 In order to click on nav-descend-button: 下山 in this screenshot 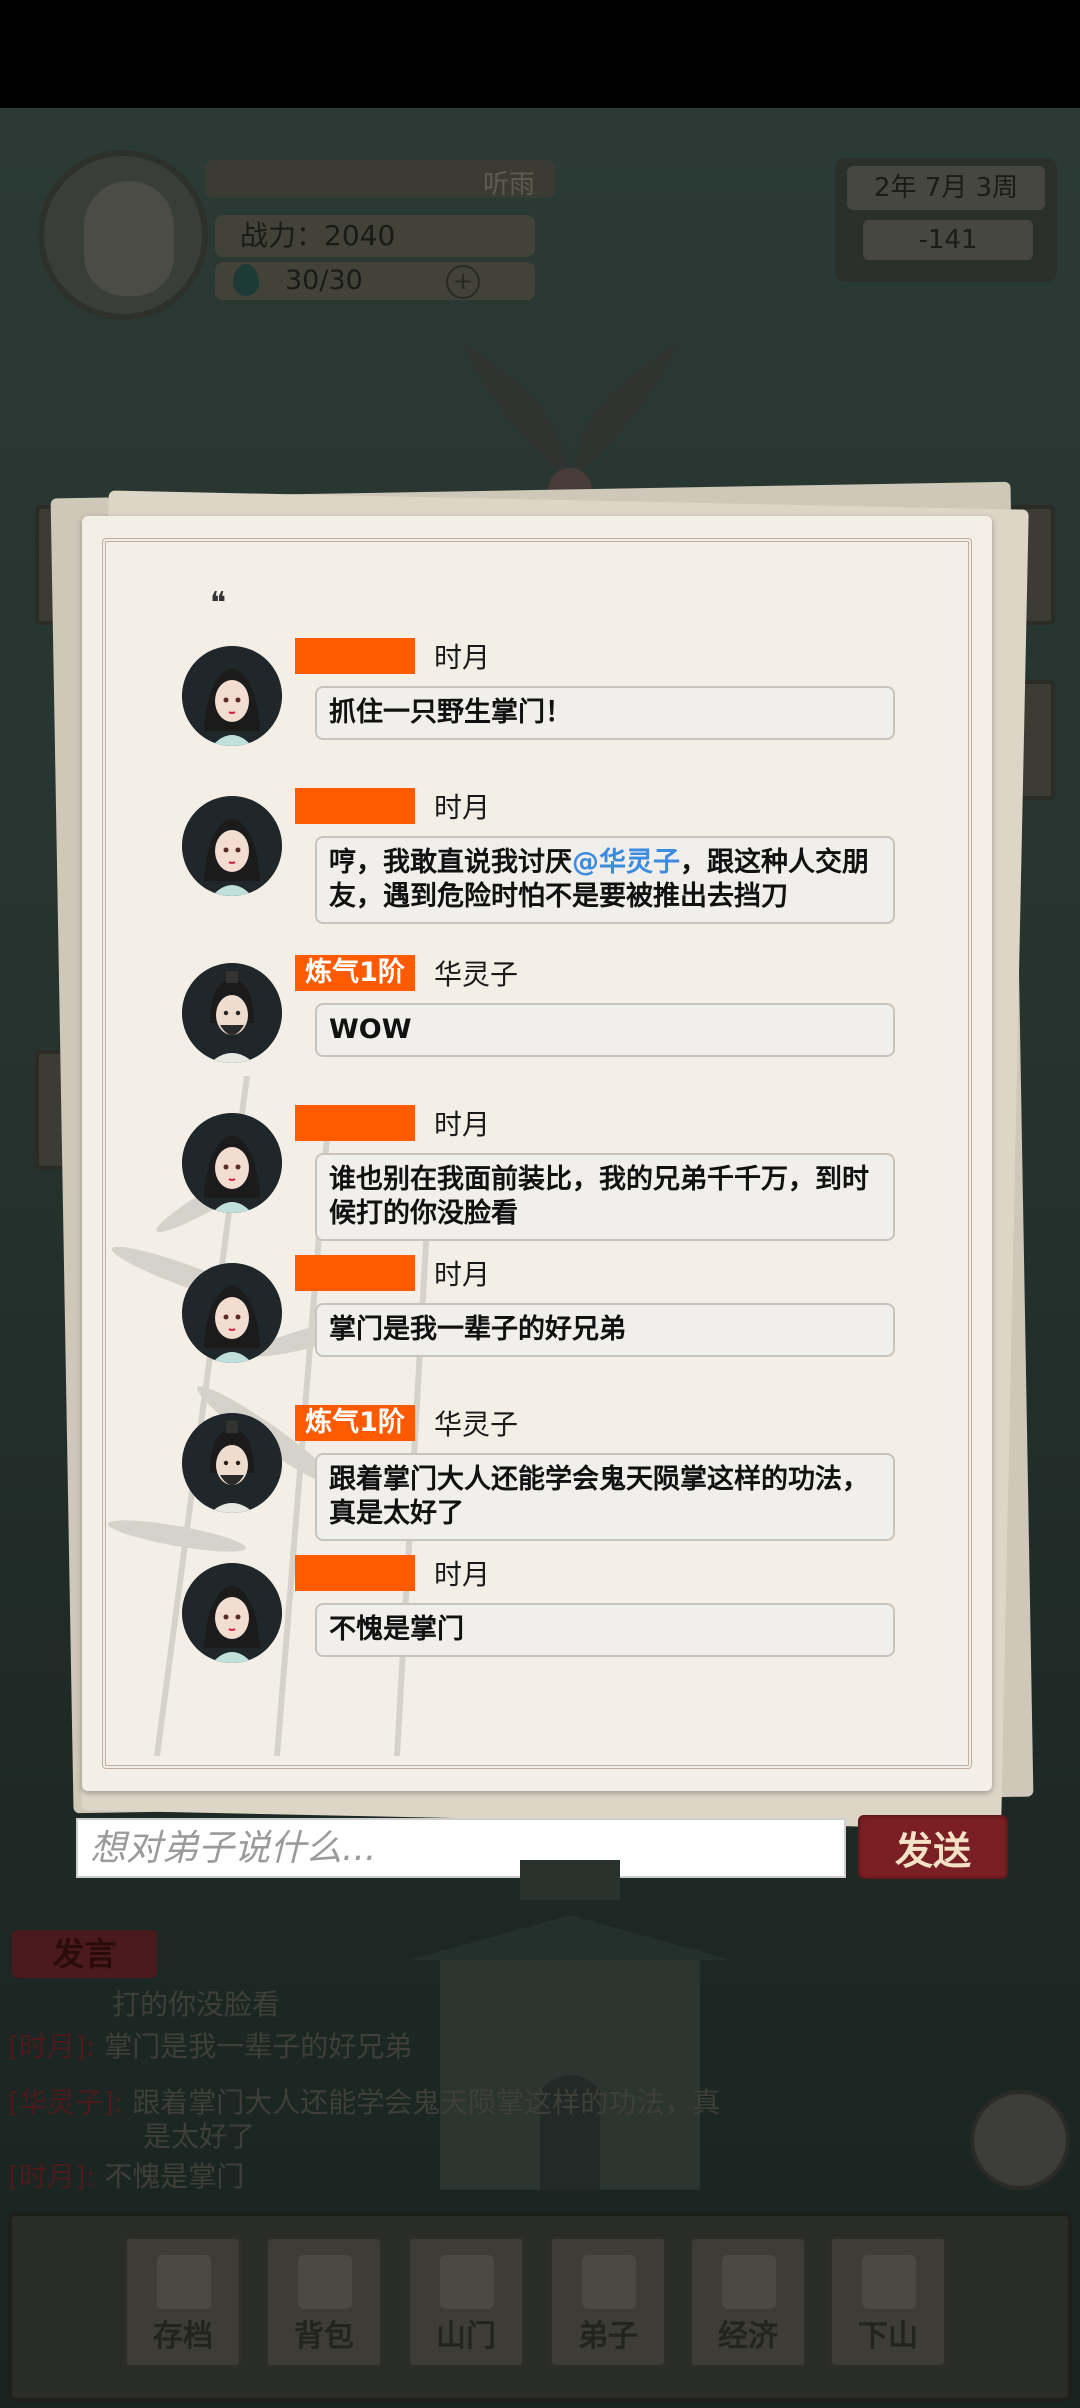, I will do `click(888, 2302)`.